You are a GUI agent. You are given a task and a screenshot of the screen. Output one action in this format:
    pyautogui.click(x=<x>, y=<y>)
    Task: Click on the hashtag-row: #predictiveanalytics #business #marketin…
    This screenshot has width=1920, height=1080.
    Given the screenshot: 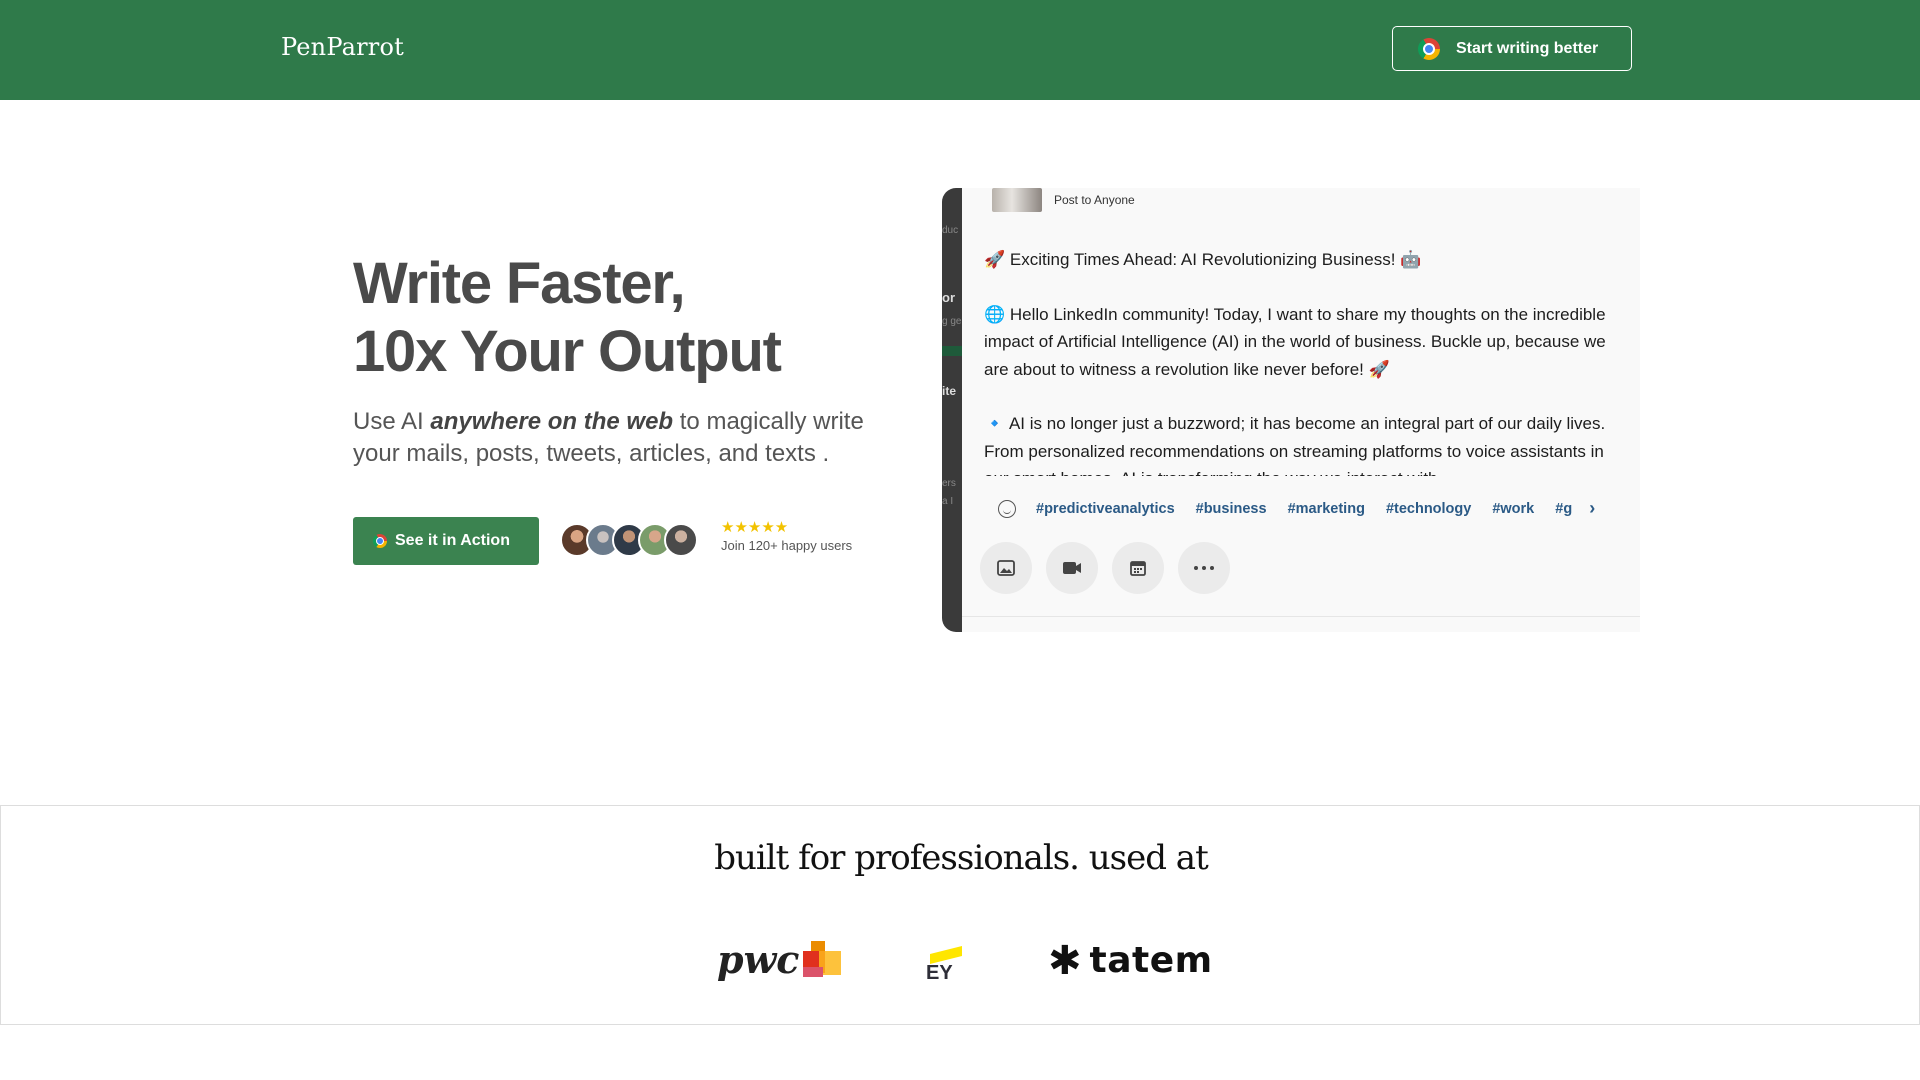 What is the action you would take?
    pyautogui.click(x=1289, y=508)
    